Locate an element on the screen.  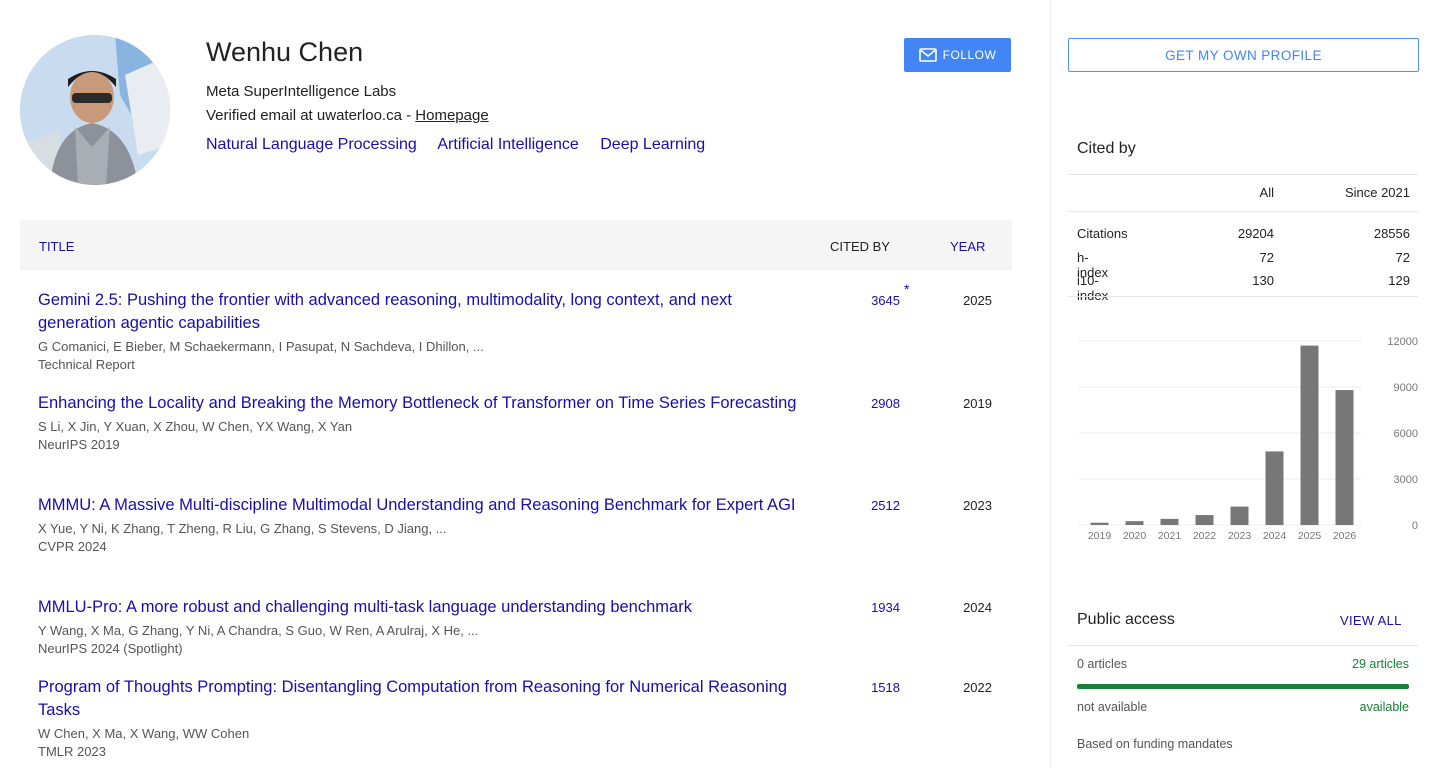
article-authors: W Chen, X Ma, X Wang, WW Cohen is located at coordinates (144, 733).